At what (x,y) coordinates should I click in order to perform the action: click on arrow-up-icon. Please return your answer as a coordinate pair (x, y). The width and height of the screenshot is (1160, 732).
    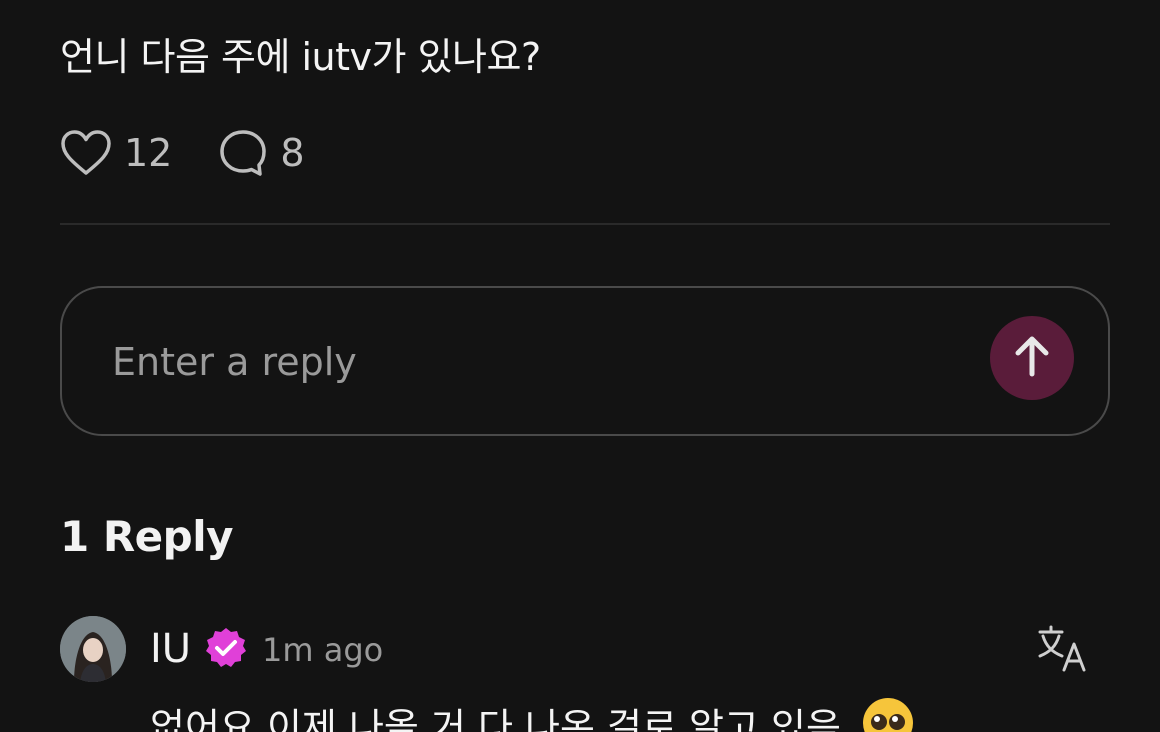
    Looking at the image, I should click on (1032, 358).